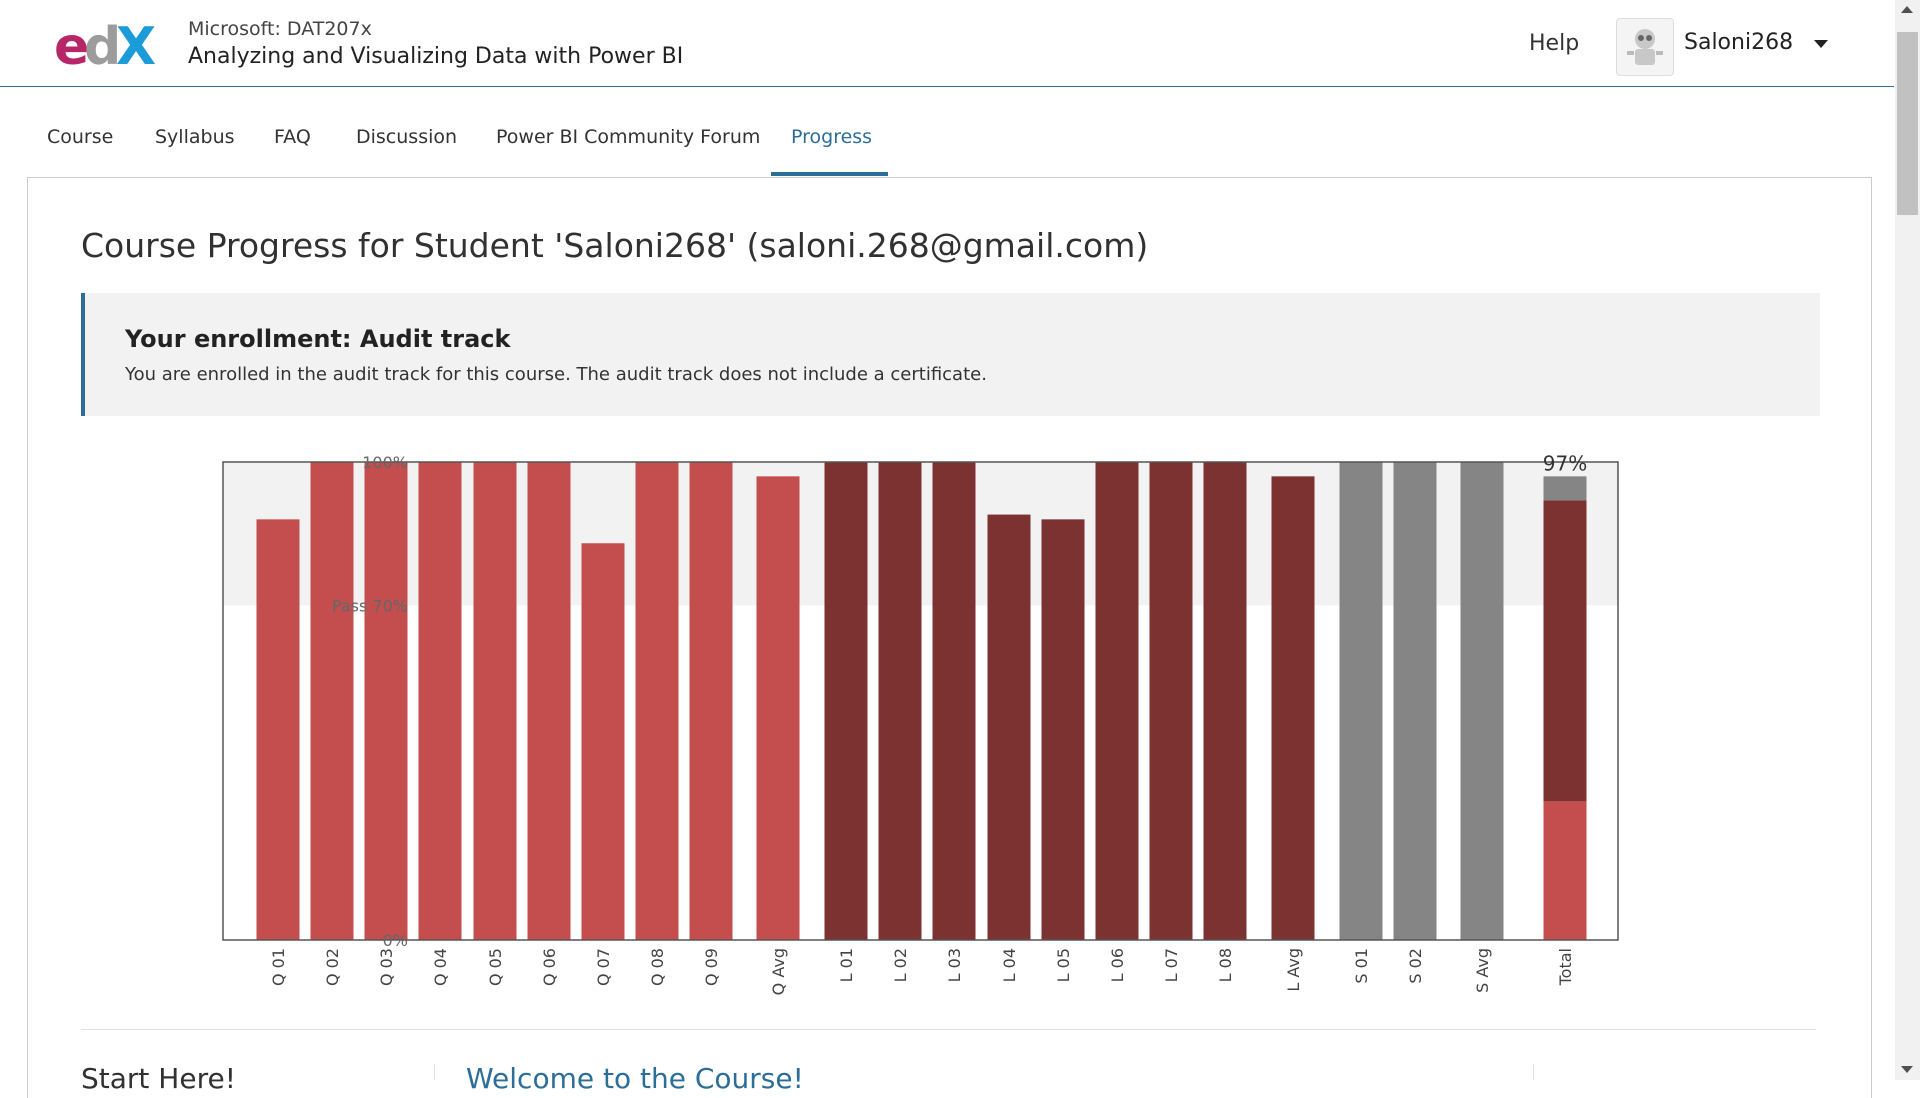  What do you see at coordinates (158, 1078) in the screenshot?
I see `sidebar-heading: Start Here!` at bounding box center [158, 1078].